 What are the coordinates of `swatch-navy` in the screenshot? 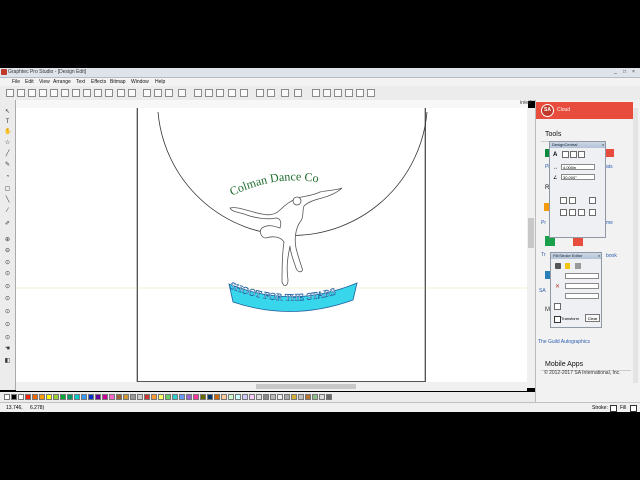 It's located at (210, 397).